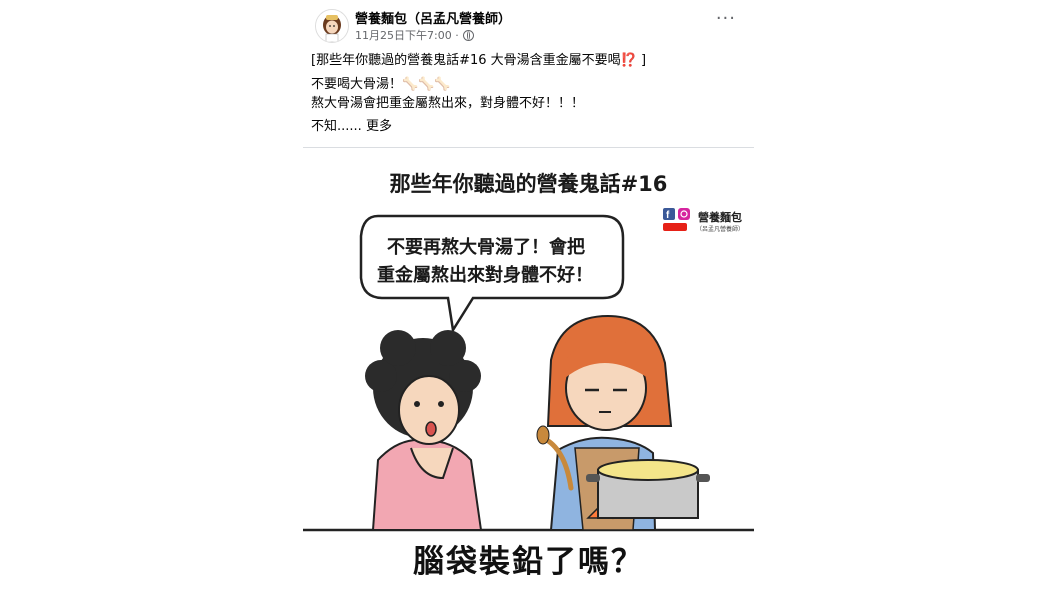 This screenshot has width=1060, height=596. Describe the element at coordinates (720, 229) in the screenshot. I see `brand-subtitle: （呂孟凡營養師）` at that location.